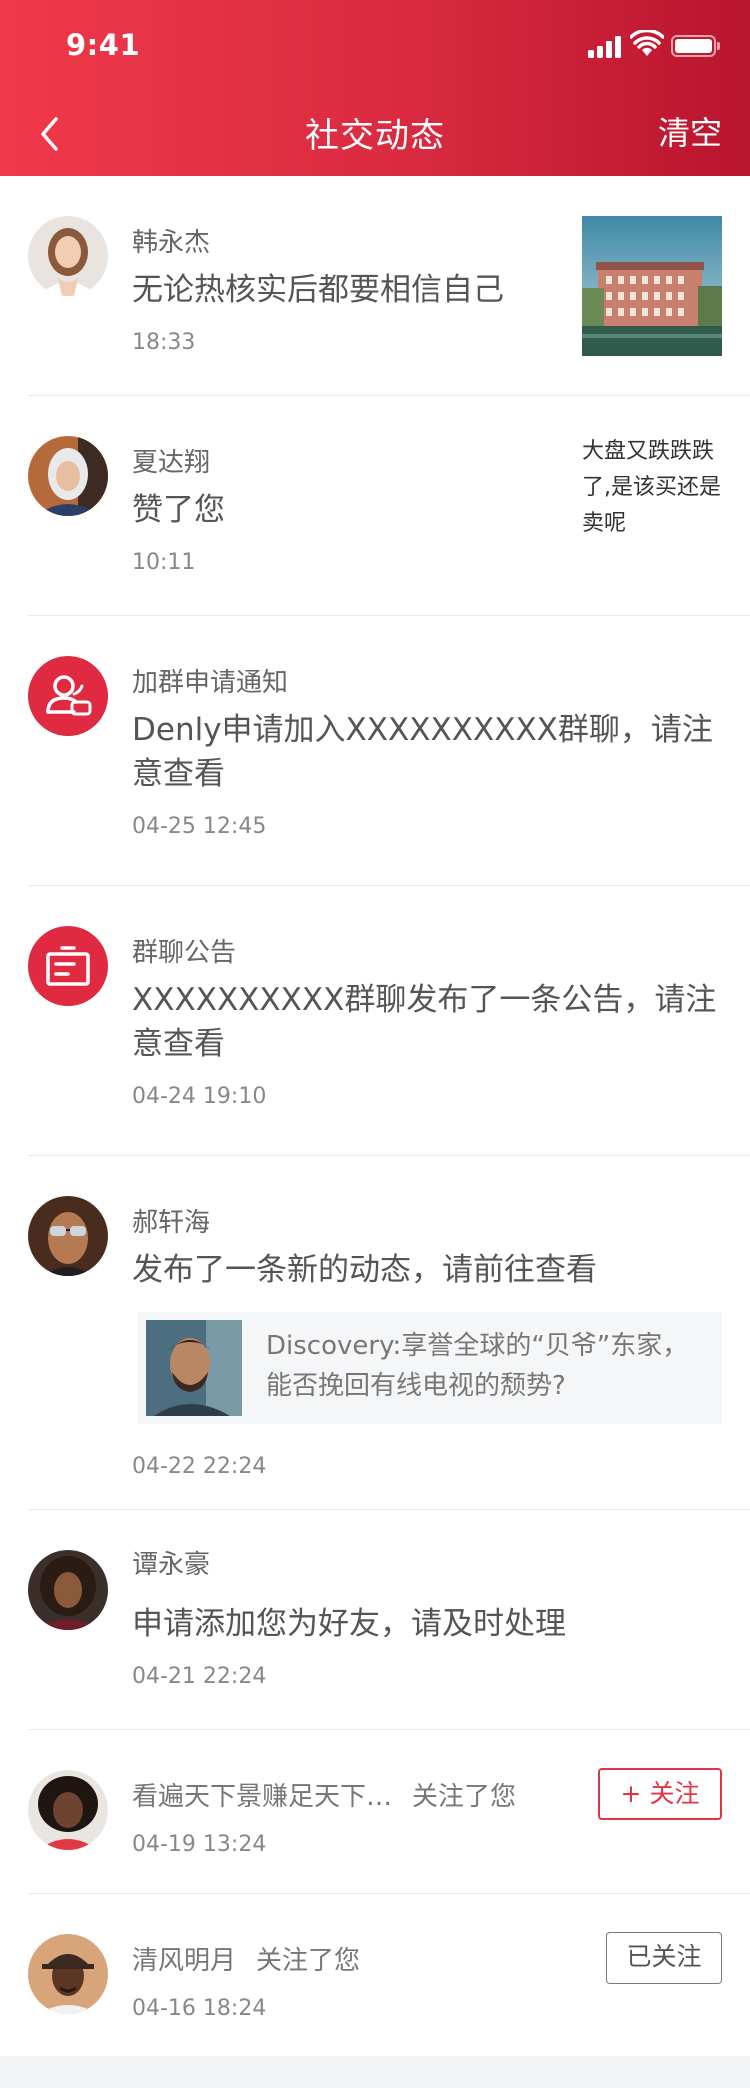 The image size is (750, 2088). I want to click on list-item: 夏达翔 赞了您 10:11 大盘又跌跌跌了,是该买还是卖呢, so click(375, 506).